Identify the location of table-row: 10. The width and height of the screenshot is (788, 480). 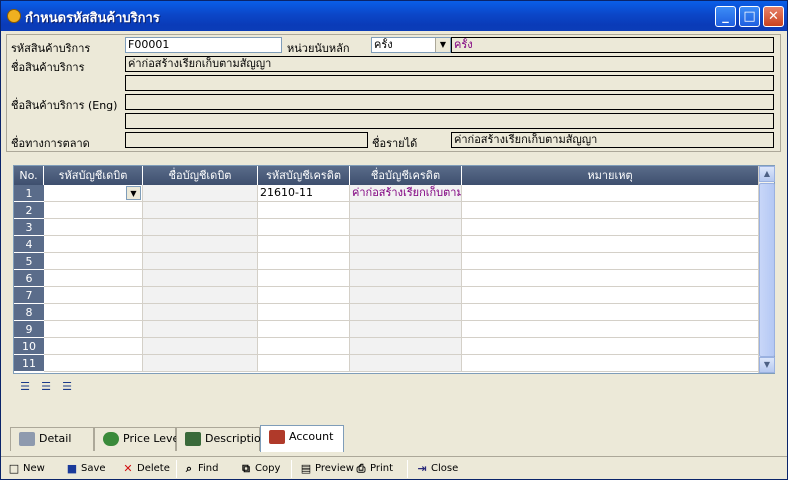
(386, 346).